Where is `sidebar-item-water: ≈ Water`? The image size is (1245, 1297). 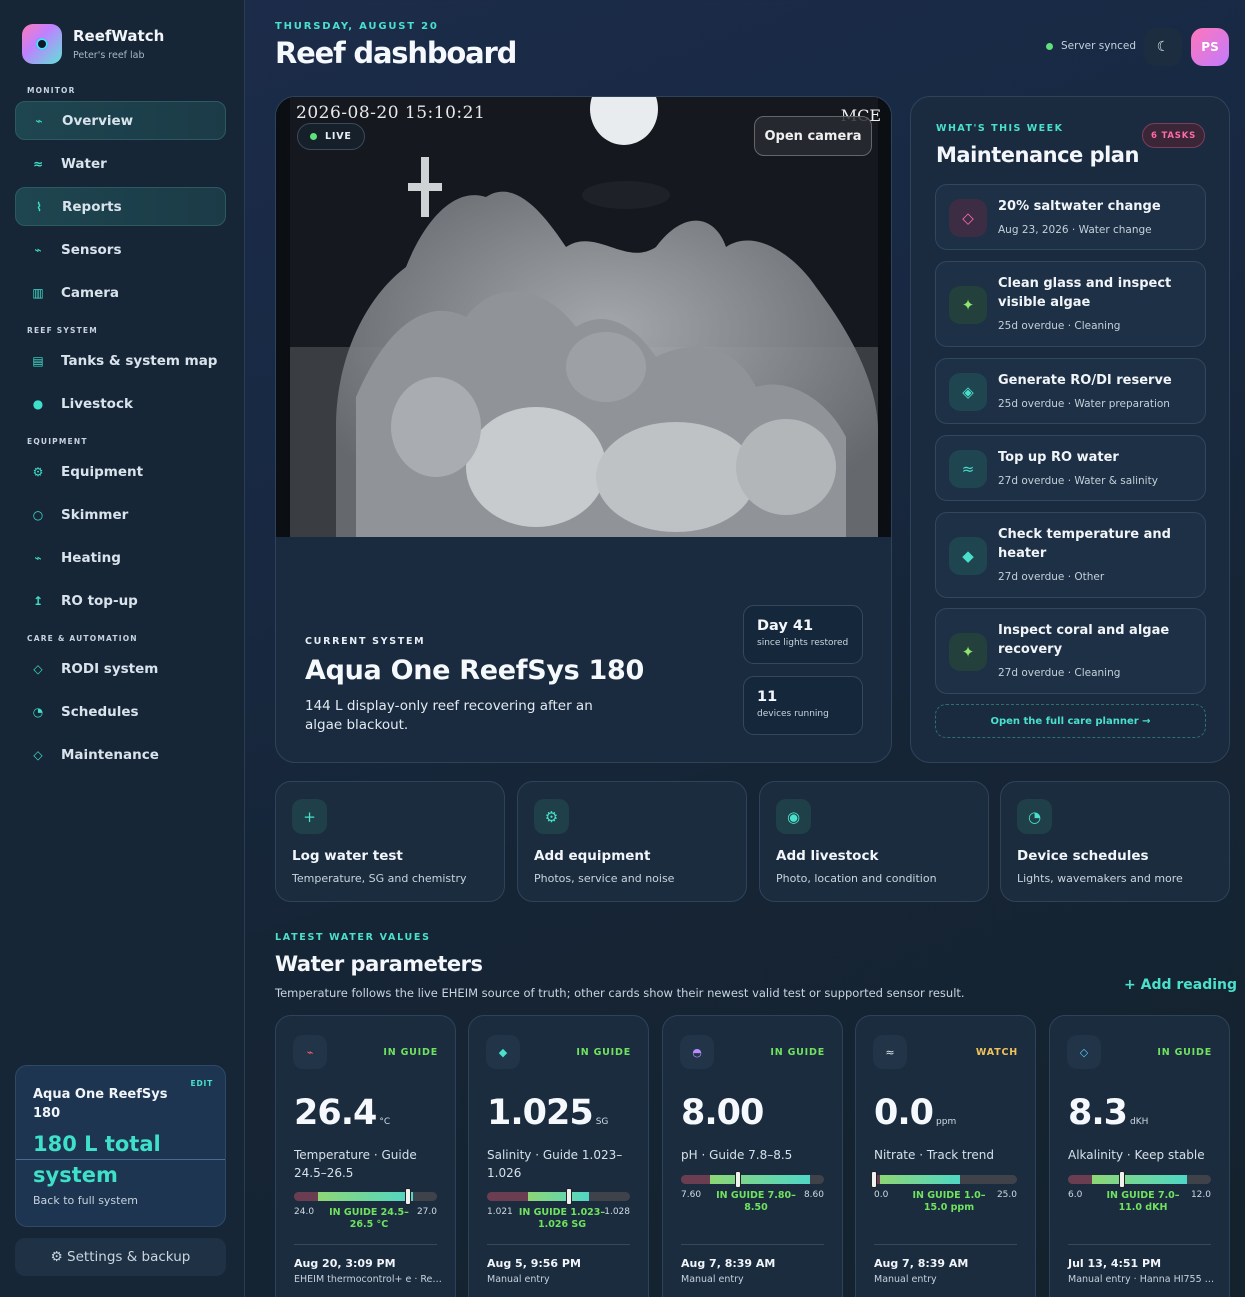 sidebar-item-water: ≈ Water is located at coordinates (120, 163).